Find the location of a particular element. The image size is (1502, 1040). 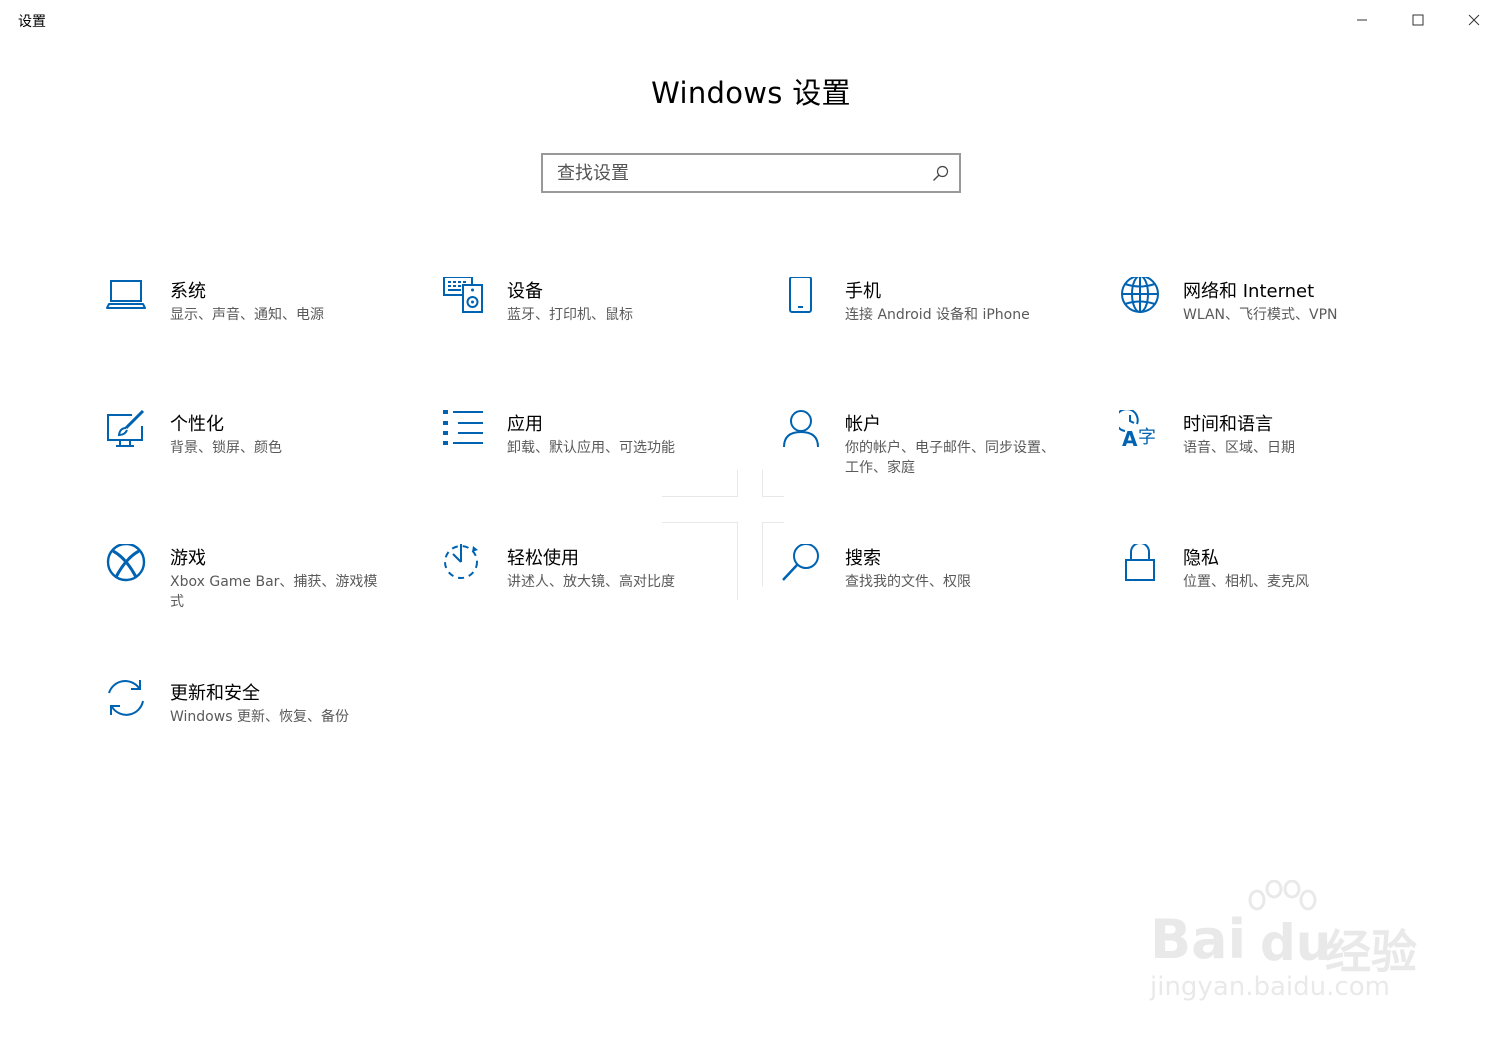

title-bar: 设置 is located at coordinates (751, 20).